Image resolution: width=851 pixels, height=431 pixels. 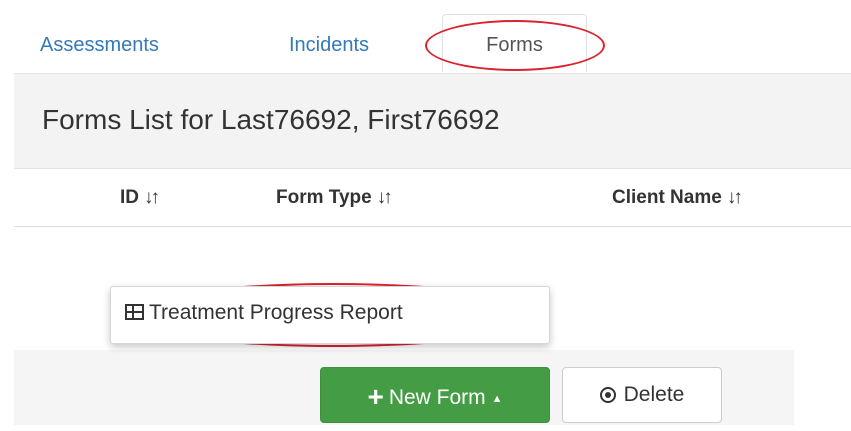 I want to click on caret-up-icon: ▲, so click(x=497, y=399).